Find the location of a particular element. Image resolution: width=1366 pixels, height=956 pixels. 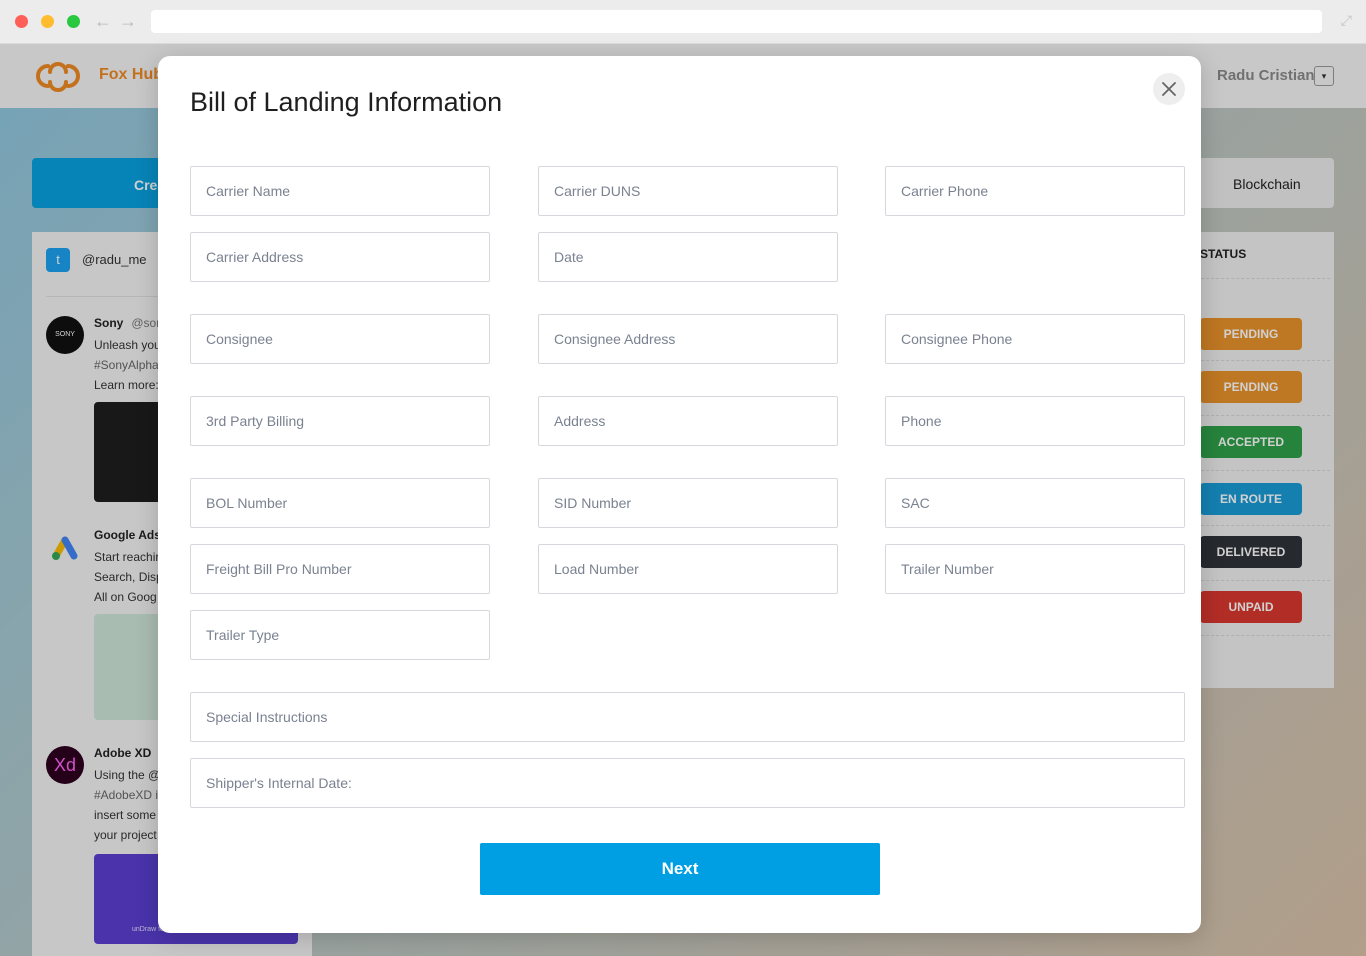

window-close-dot is located at coordinates (21, 21).